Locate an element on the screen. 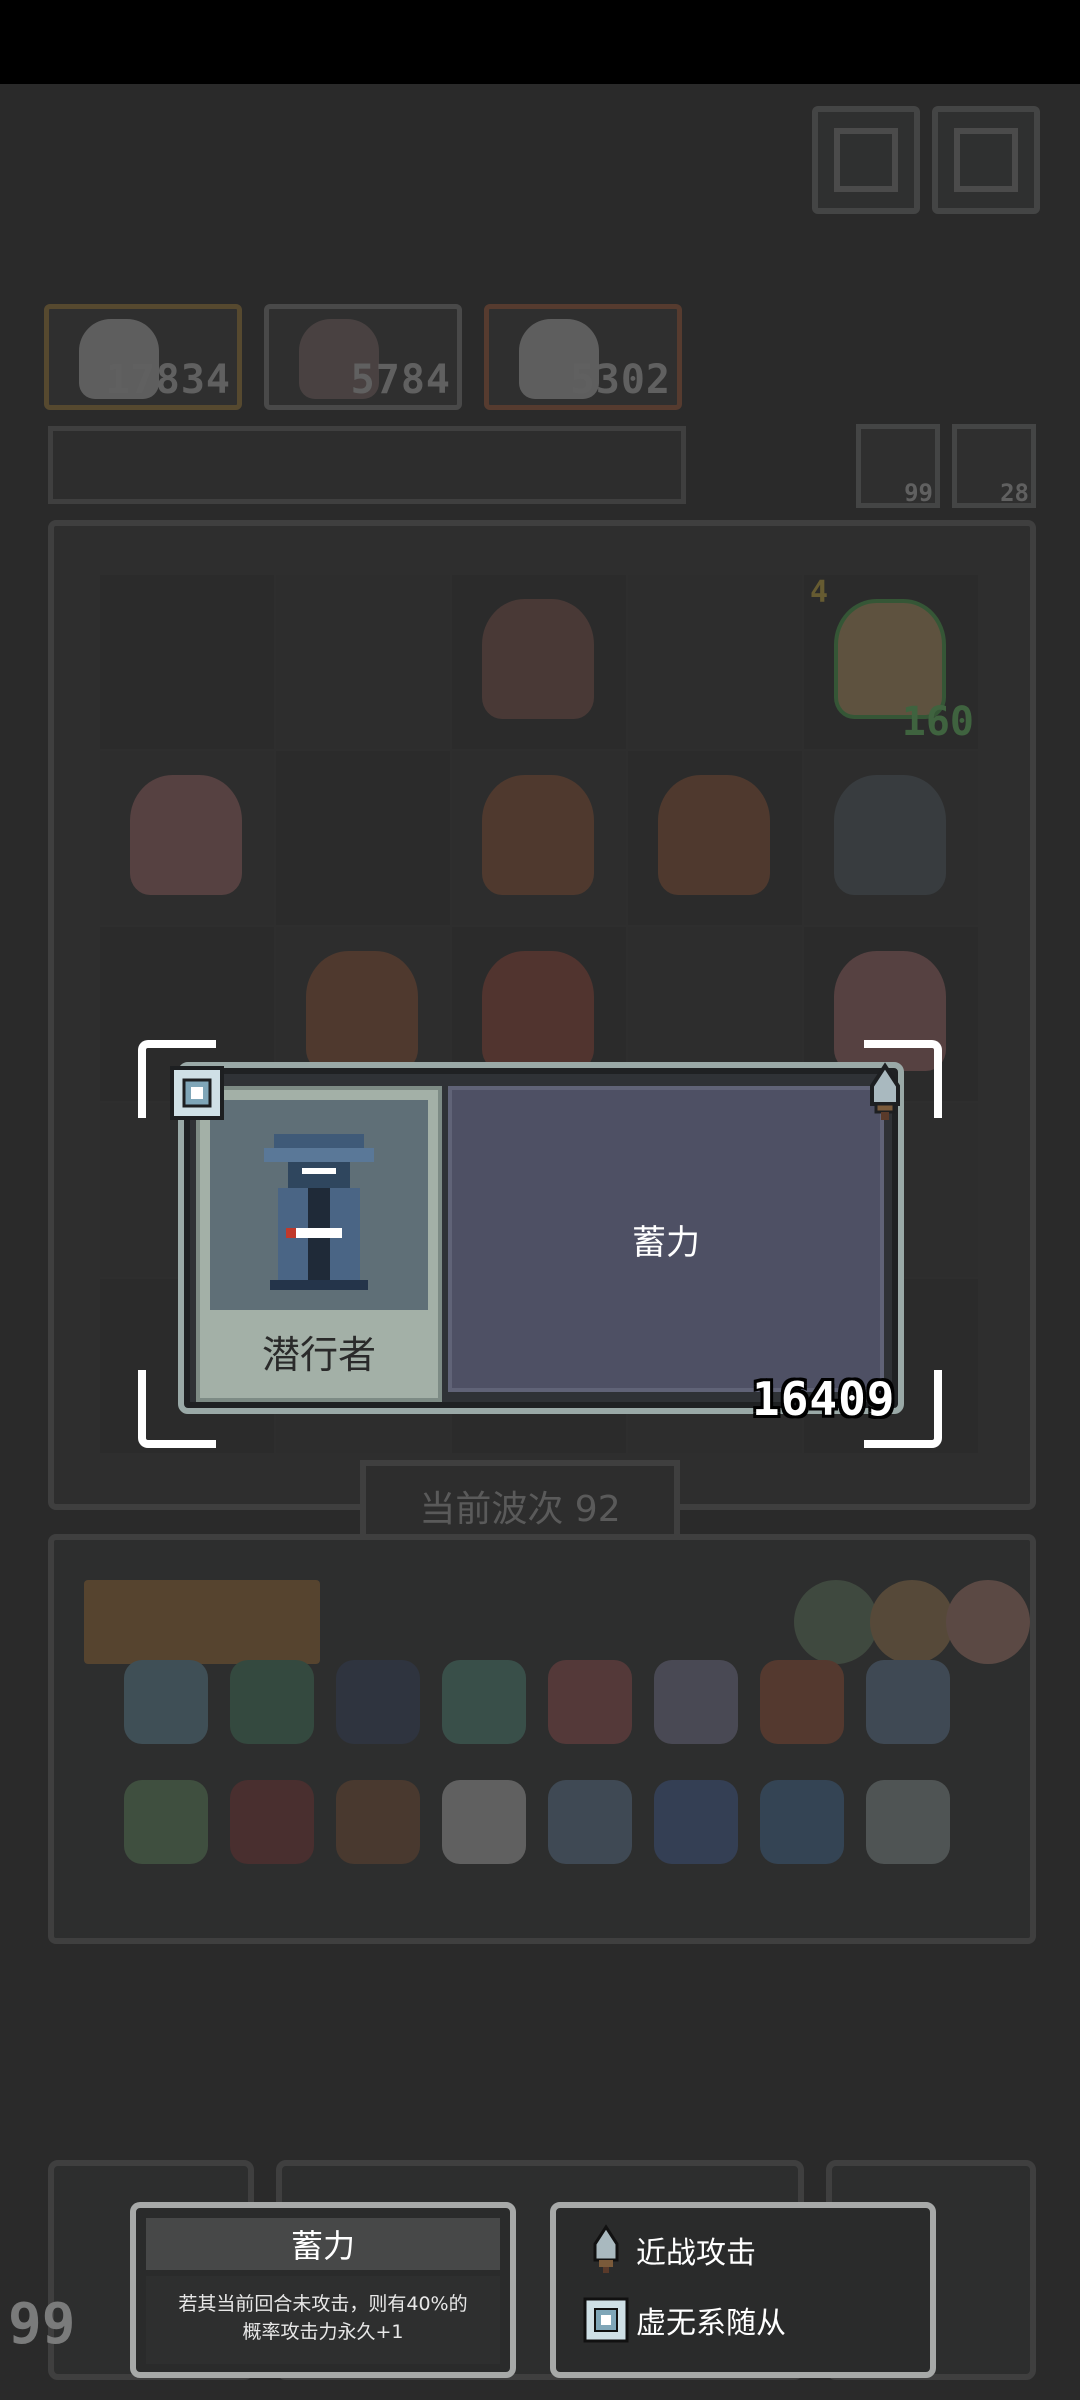 The image size is (1080, 2400). skill-title: 蓄力 is located at coordinates (323, 2244).